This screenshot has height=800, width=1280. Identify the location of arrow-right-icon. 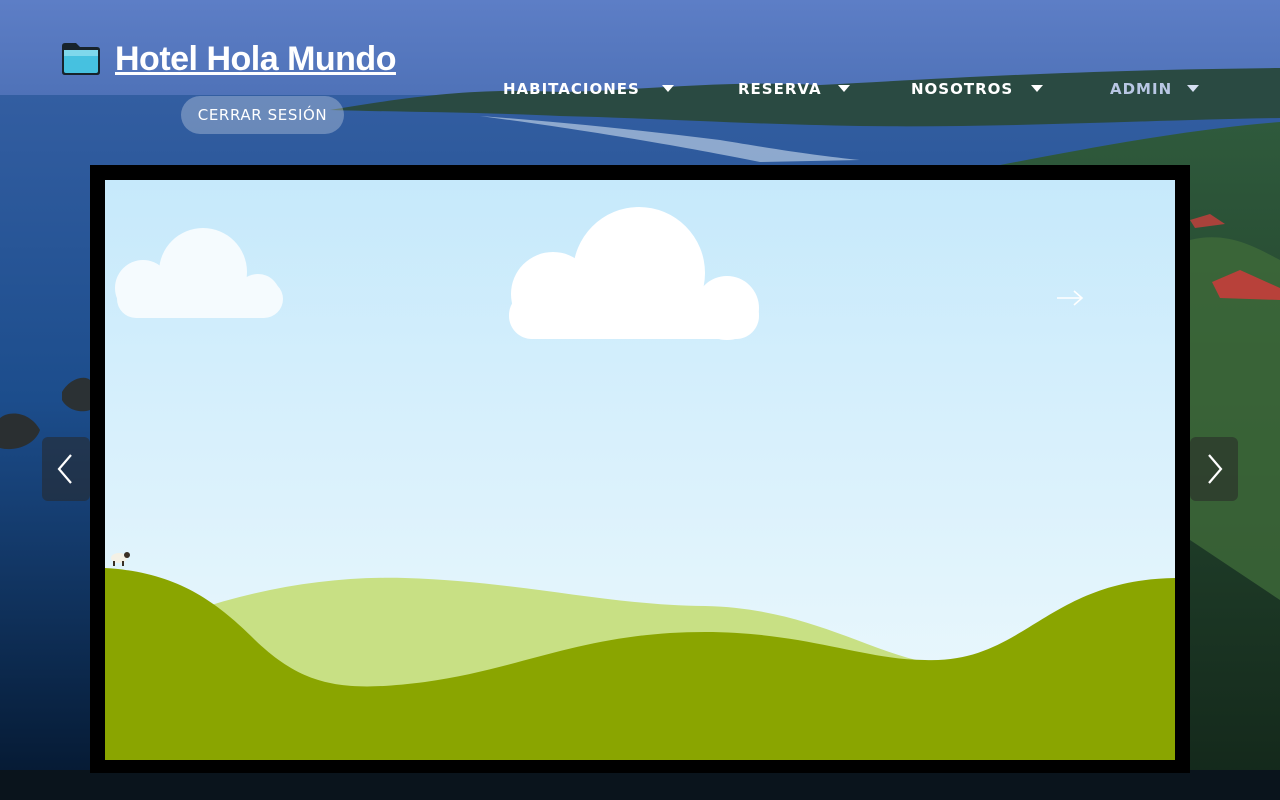
(1070, 298).